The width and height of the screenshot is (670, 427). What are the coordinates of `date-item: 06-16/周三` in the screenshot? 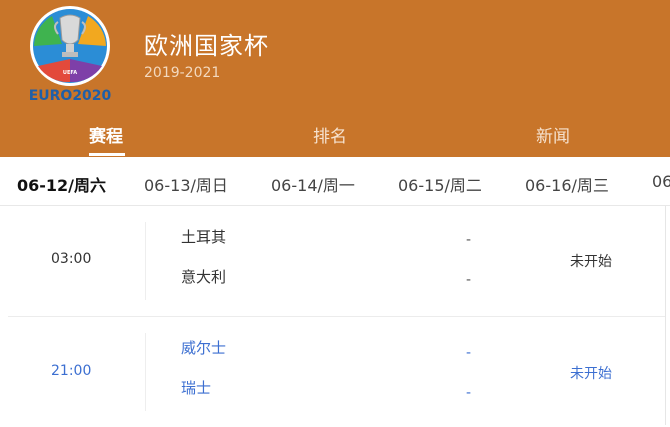 It's located at (567, 184).